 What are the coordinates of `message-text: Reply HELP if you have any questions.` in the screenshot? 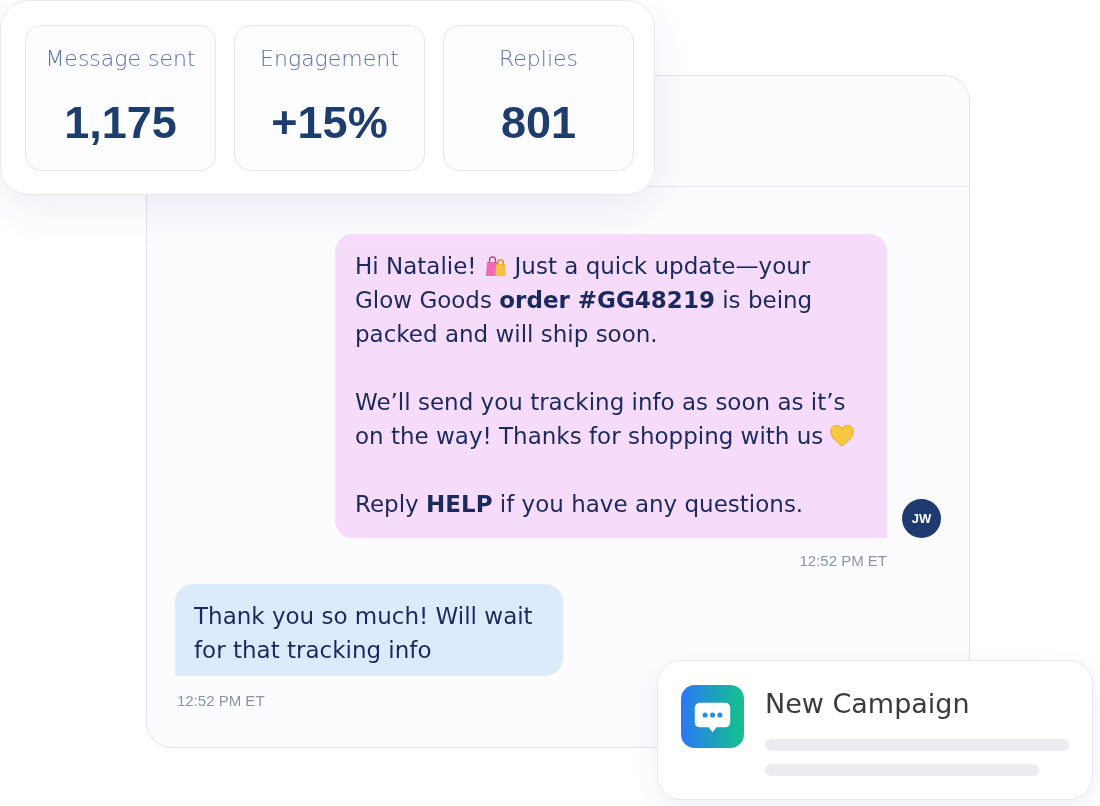 It's located at (579, 504).